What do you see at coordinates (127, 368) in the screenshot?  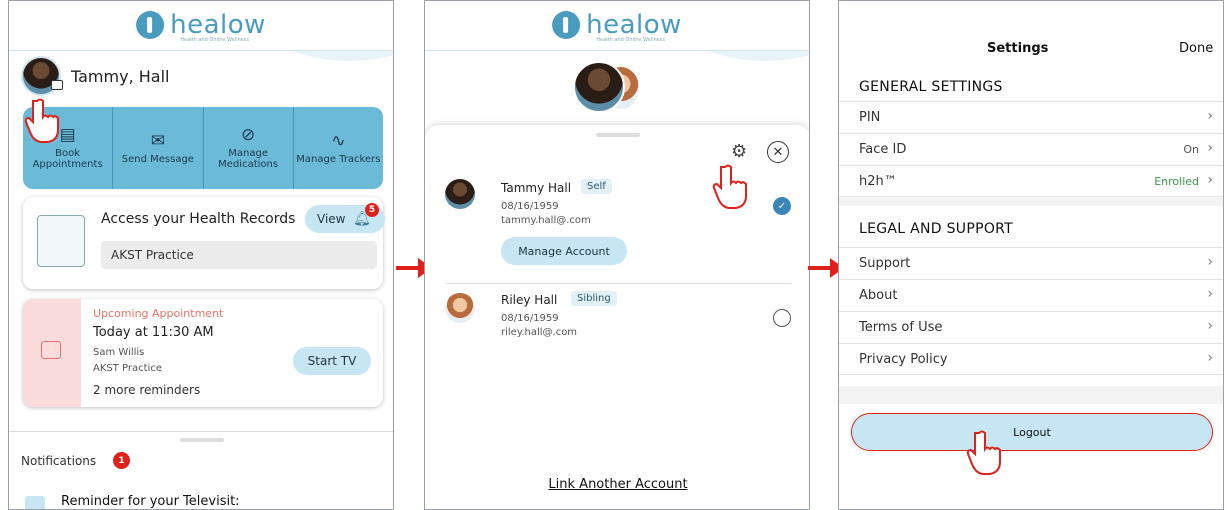 I see `appointment-practice: AKST Practice` at bounding box center [127, 368].